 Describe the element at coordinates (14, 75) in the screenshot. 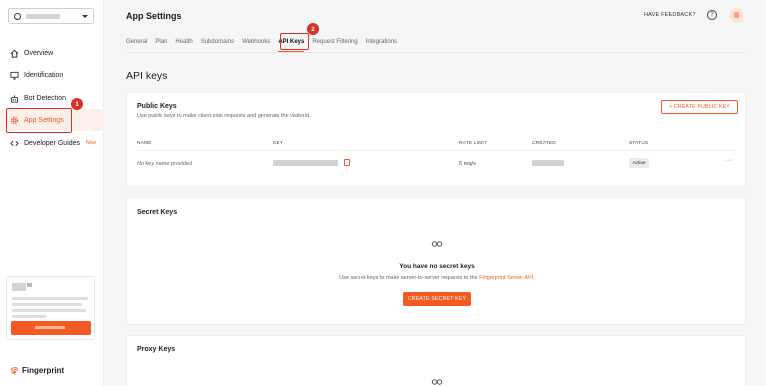

I see `monitor-icon` at that location.